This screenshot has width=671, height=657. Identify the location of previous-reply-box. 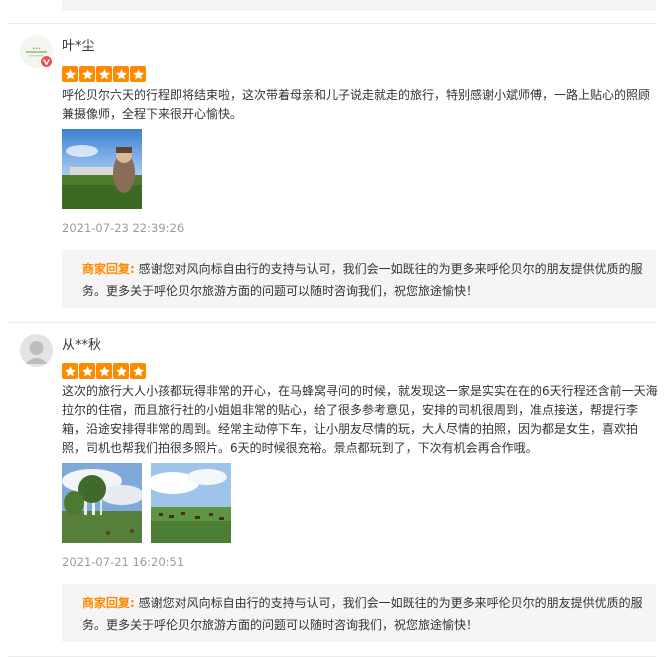
(359, 5).